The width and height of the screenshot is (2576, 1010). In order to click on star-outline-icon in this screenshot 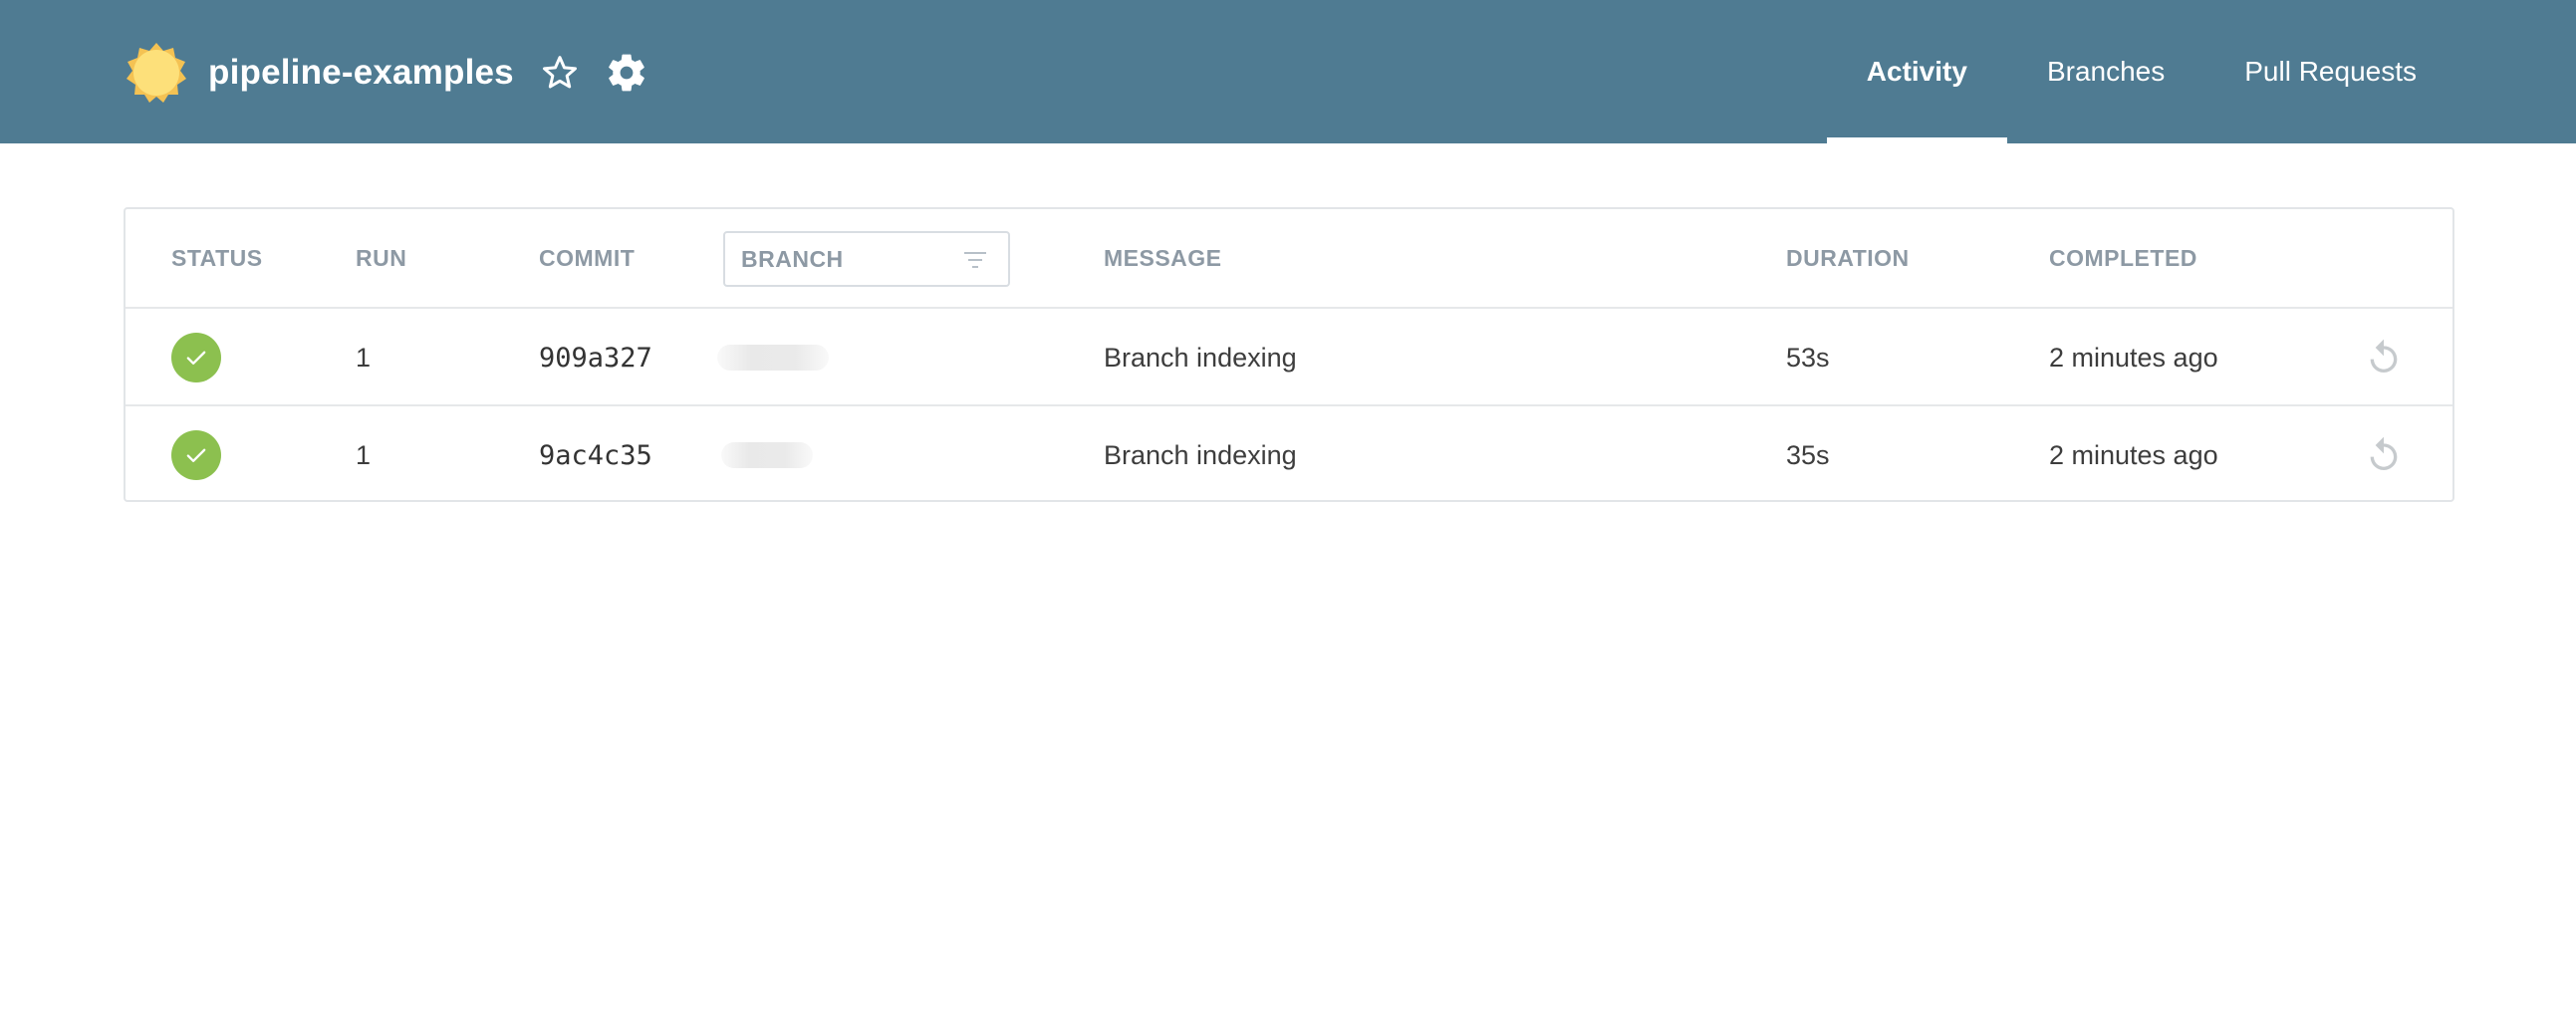, I will do `click(559, 72)`.